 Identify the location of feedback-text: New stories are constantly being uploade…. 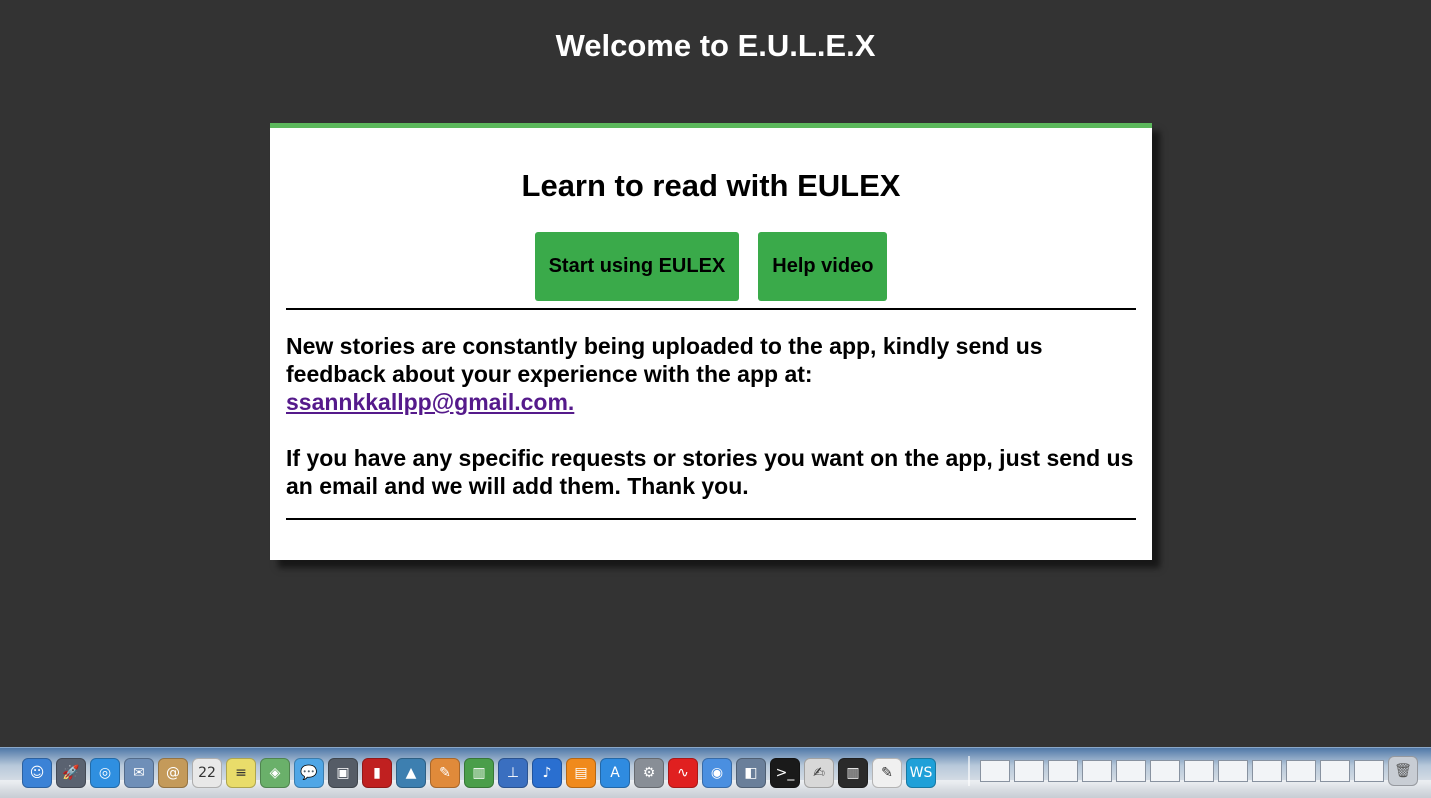
(664, 360).